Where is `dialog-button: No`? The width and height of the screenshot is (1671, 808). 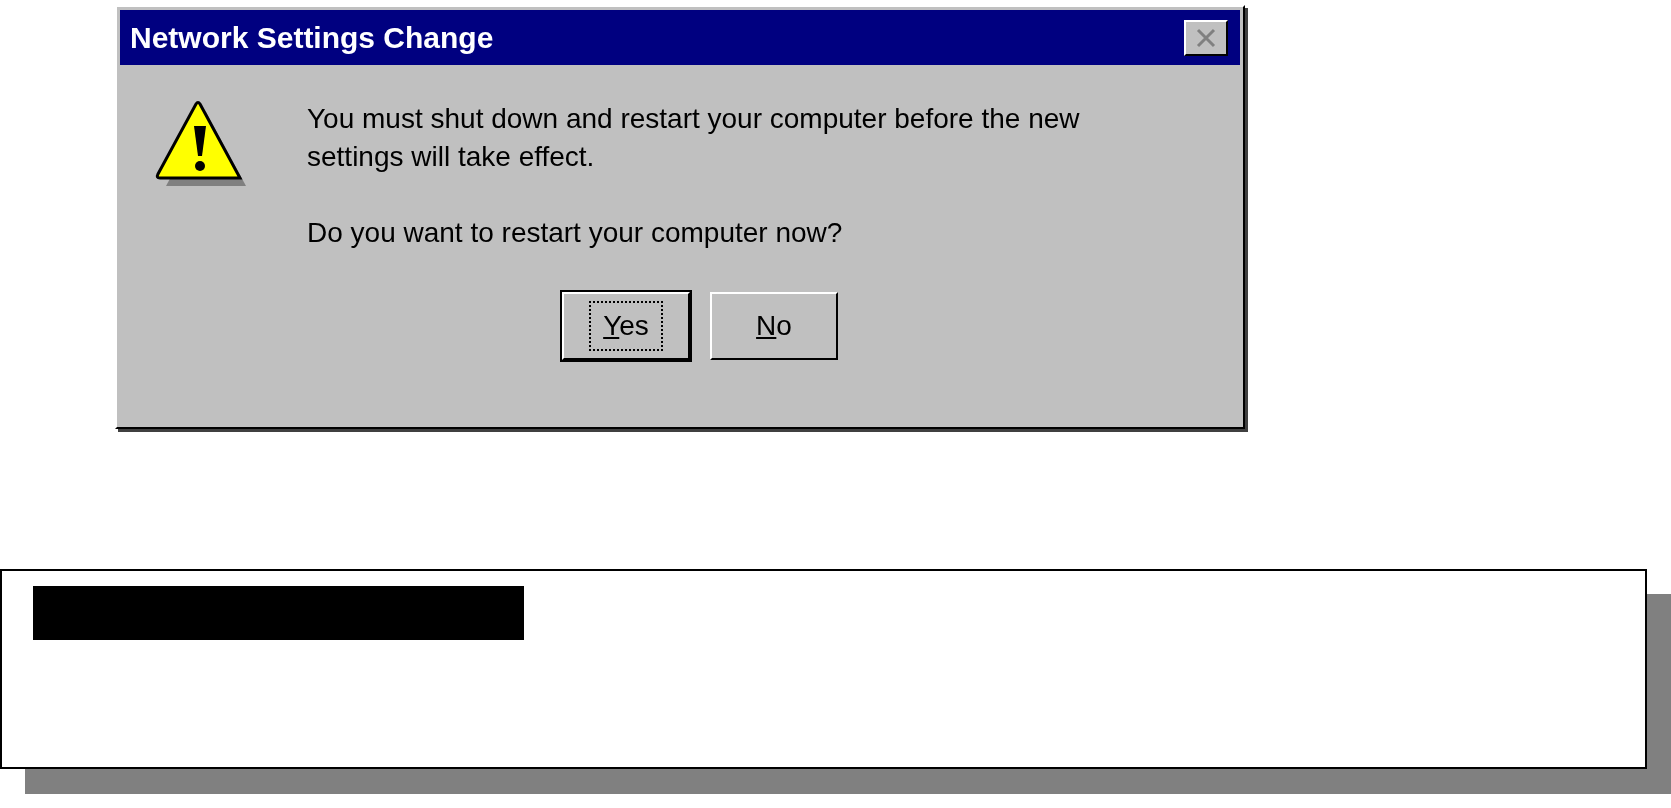
dialog-button: No is located at coordinates (774, 326).